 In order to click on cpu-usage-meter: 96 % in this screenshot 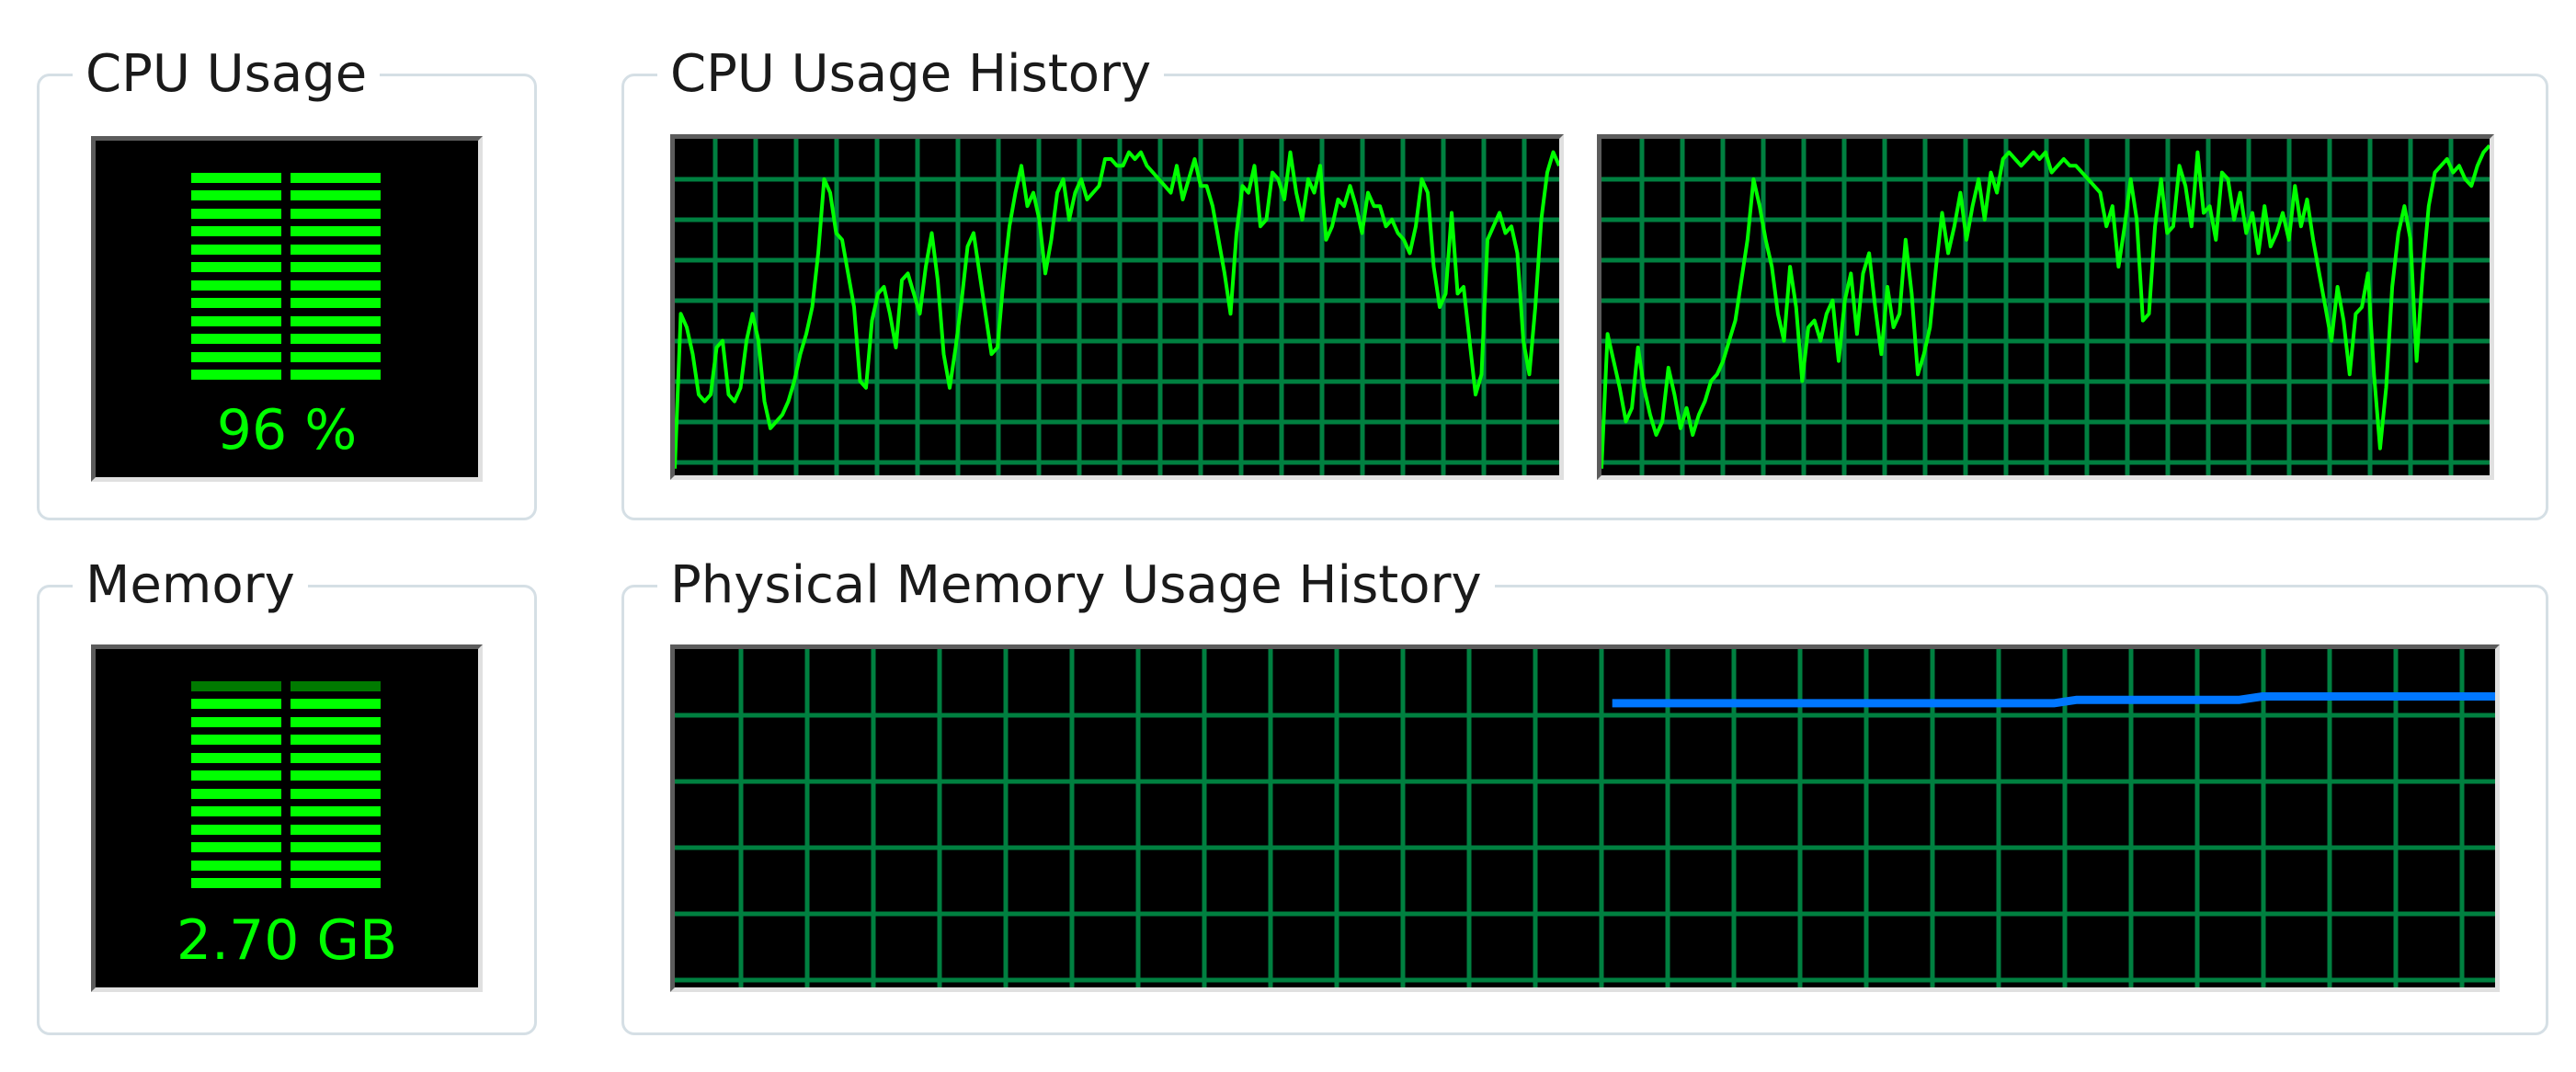, I will do `click(287, 309)`.